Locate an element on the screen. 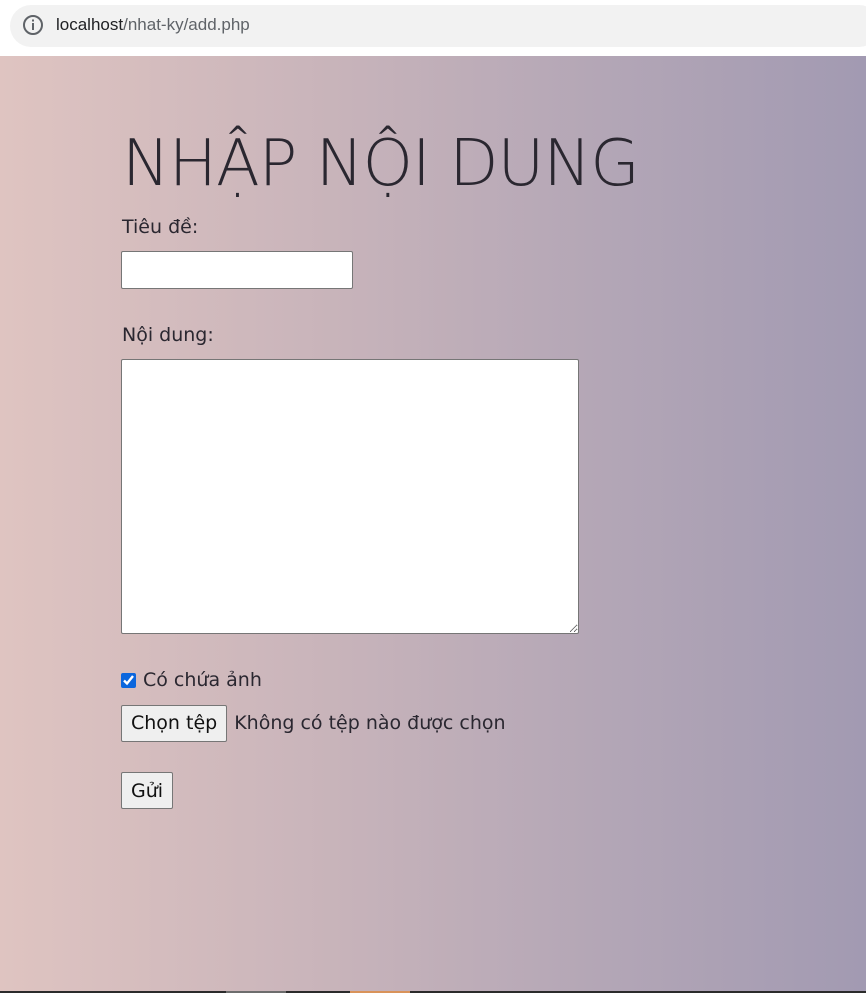  has-image-row: Có chứa ảnh is located at coordinates (191, 680).